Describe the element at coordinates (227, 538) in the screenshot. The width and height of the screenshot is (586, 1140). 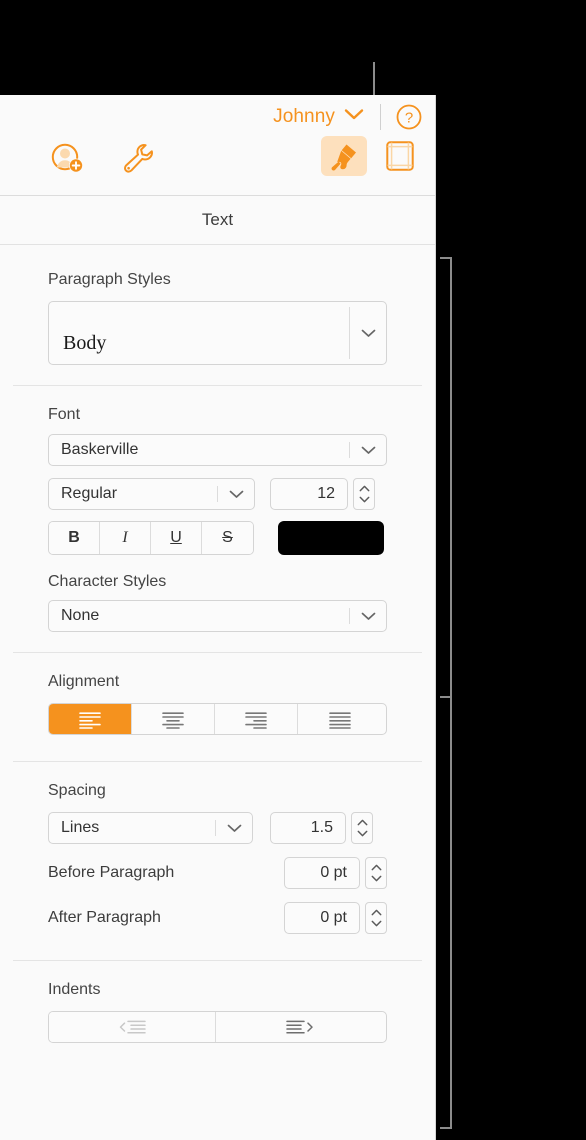
I see `strikethrough-button: S` at that location.